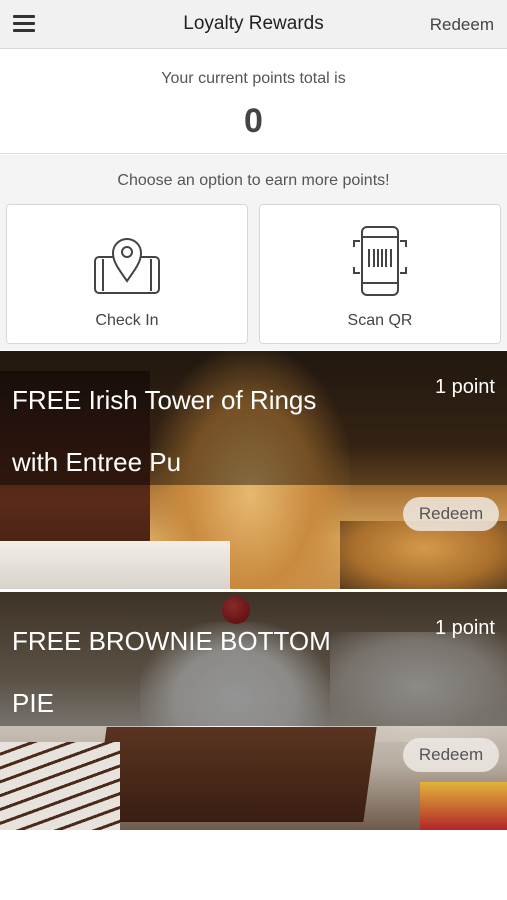 This screenshot has width=507, height=900. I want to click on reward-title: FREE BROWNIE BOTTOM PIE, so click(171, 672).